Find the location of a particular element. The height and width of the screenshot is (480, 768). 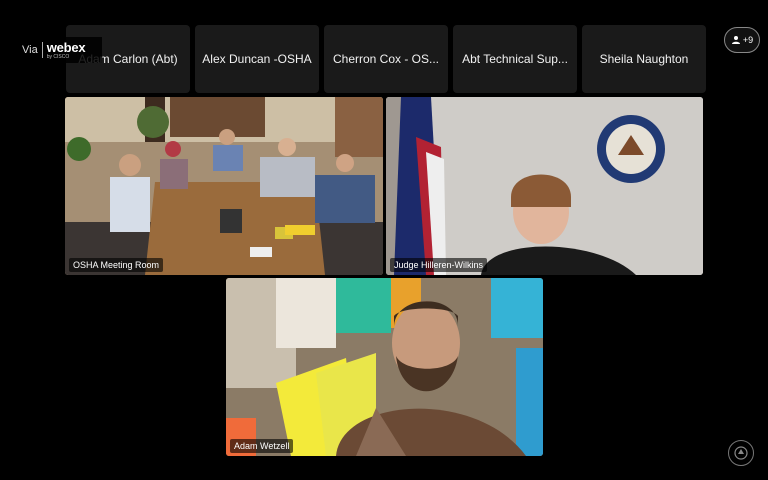

participants-count: +9 is located at coordinates (748, 40).